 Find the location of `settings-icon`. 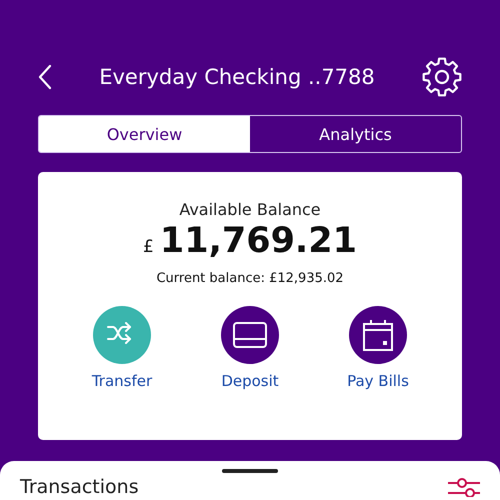

settings-icon is located at coordinates (442, 77).